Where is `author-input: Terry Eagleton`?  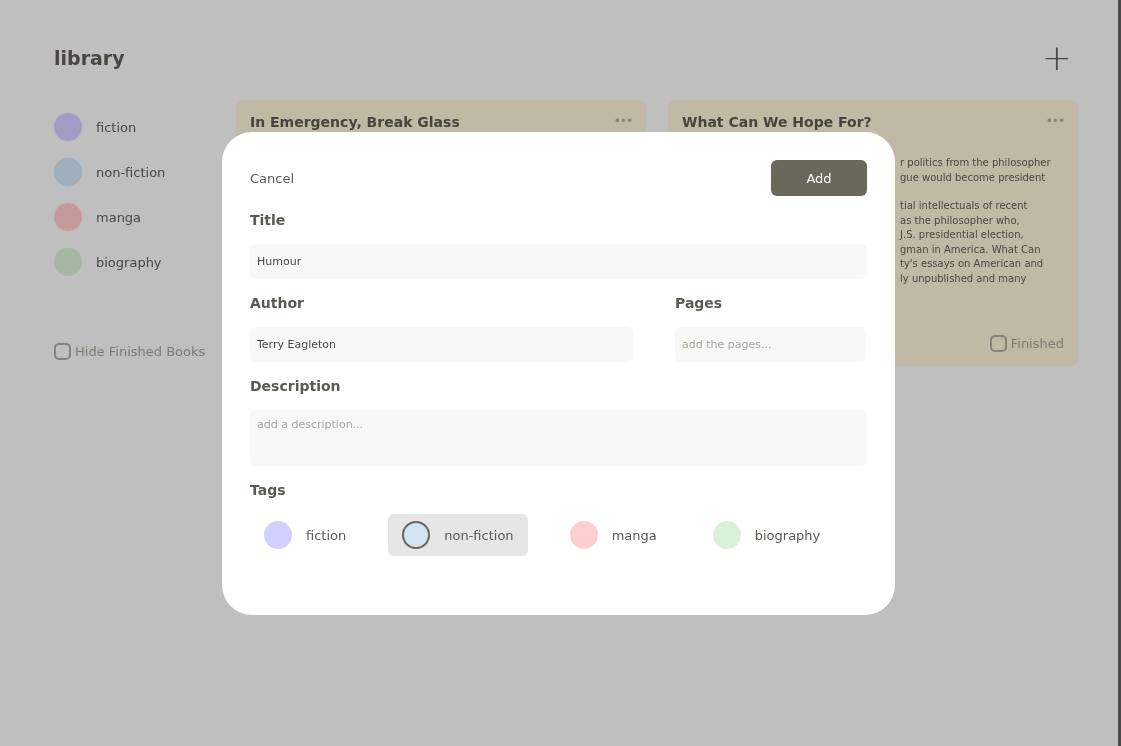
author-input: Terry Eagleton is located at coordinates (441, 344).